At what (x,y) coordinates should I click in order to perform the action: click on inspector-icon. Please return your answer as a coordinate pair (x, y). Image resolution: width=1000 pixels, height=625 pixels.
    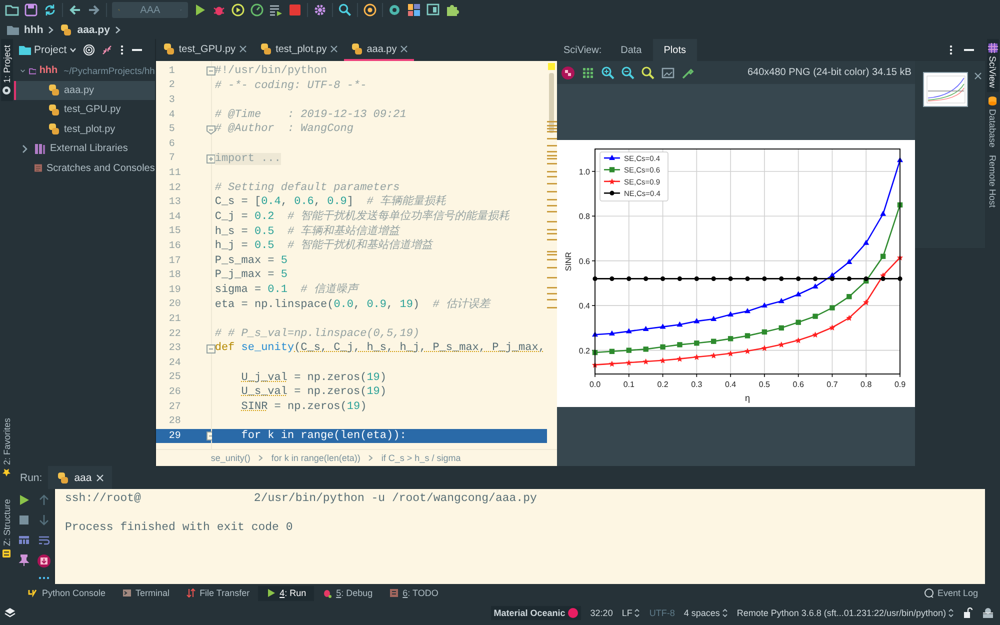
    Looking at the image, I should click on (988, 612).